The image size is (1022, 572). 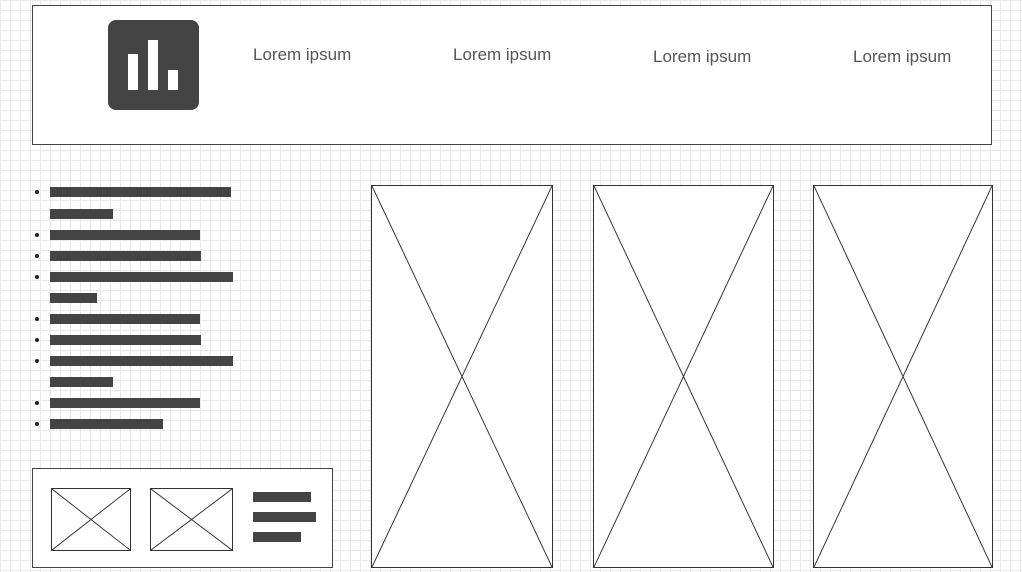 I want to click on nav-link-2: Lorem ipsum, so click(x=502, y=55).